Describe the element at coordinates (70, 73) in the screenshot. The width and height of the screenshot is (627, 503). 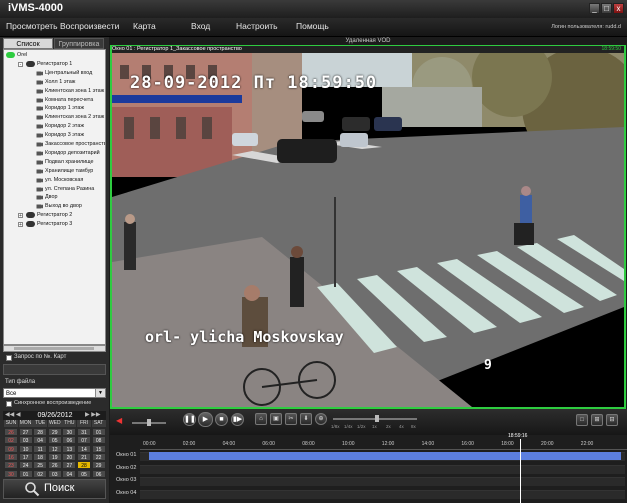
I see `tree-item: Центральный вход` at that location.